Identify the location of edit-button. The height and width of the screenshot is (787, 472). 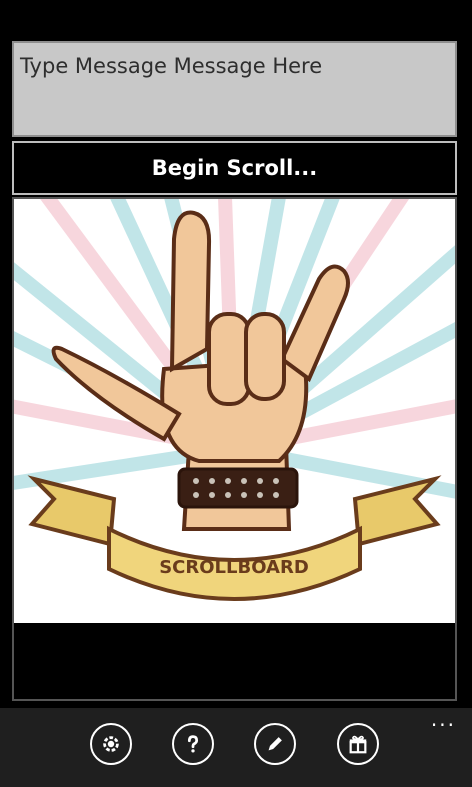
(275, 744).